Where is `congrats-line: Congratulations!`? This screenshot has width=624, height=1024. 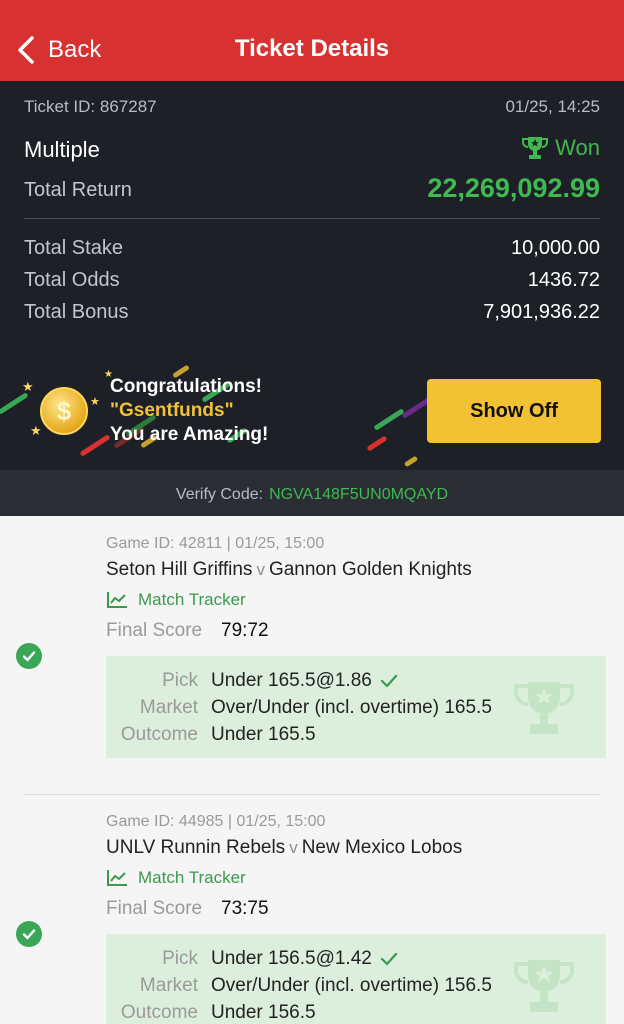 congrats-line: Congratulations! is located at coordinates (186, 386).